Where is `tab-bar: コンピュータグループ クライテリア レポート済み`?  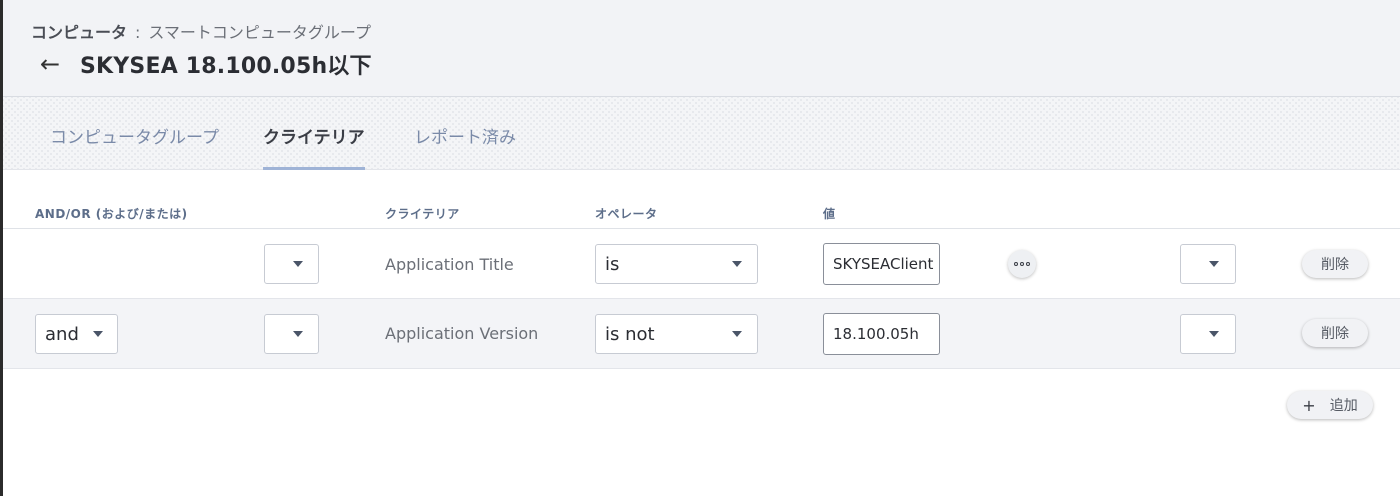 tab-bar: コンピュータグループ クライテリア レポート済み is located at coordinates (700, 133).